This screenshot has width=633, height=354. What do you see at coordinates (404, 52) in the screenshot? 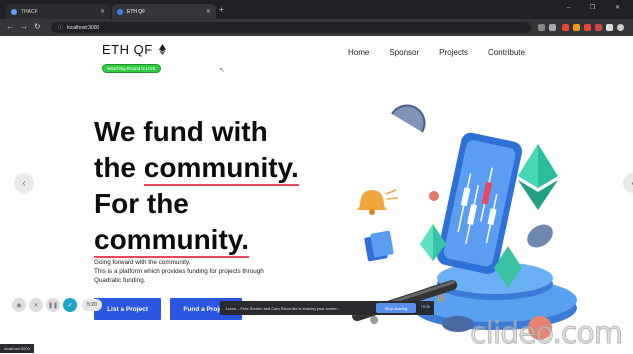
I see `nav-sponsor: Sponsor` at bounding box center [404, 52].